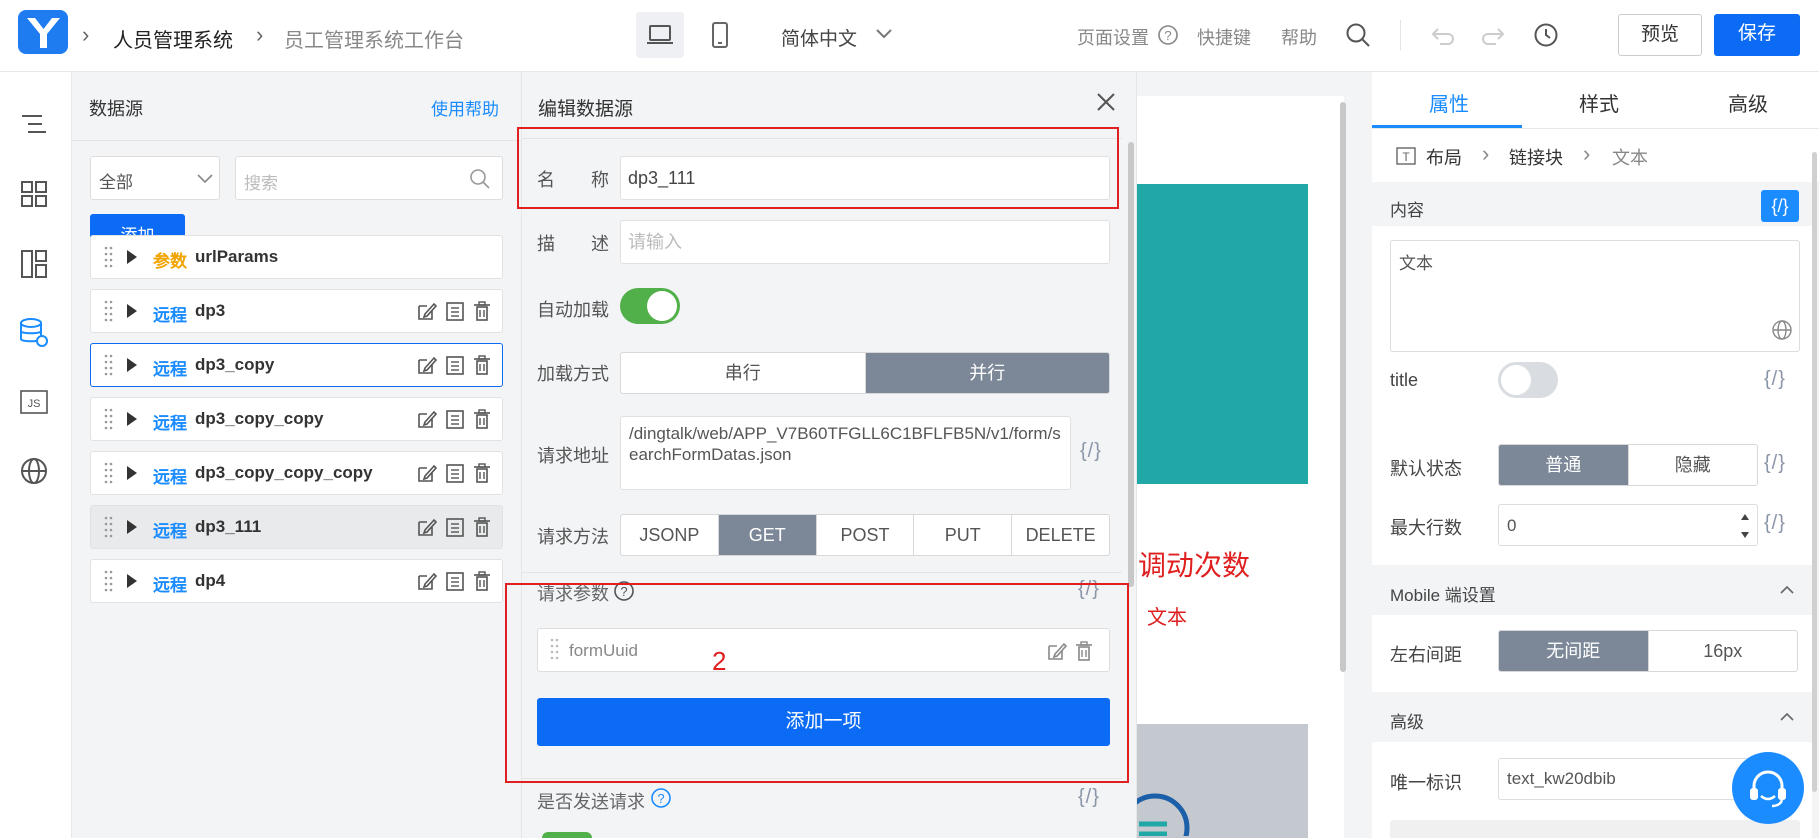 The width and height of the screenshot is (1819, 838). What do you see at coordinates (1536, 157) in the screenshot?
I see `breadcrumb-item: 链接块` at bounding box center [1536, 157].